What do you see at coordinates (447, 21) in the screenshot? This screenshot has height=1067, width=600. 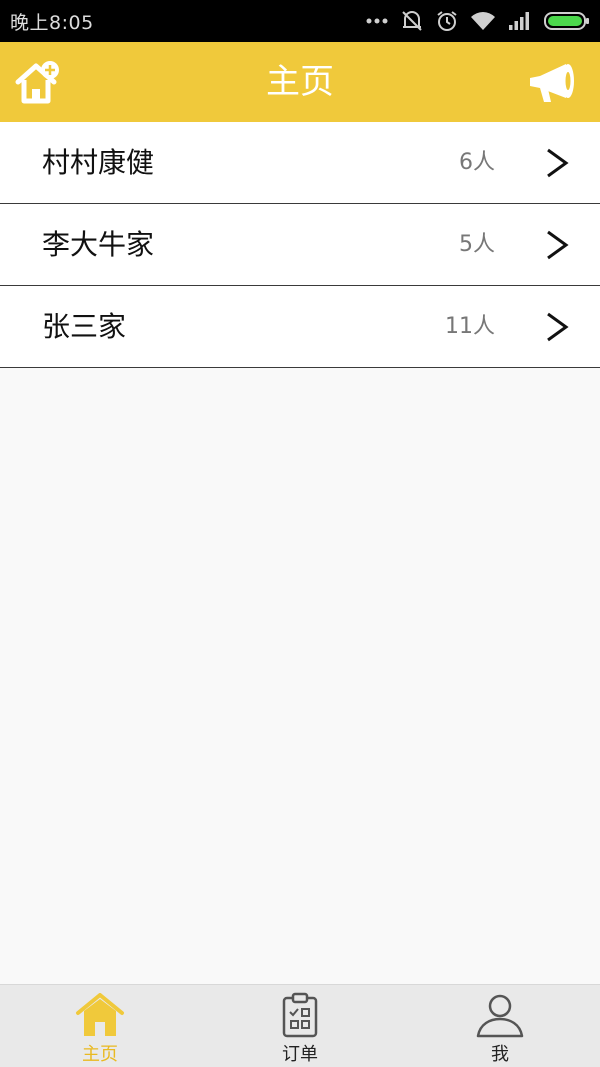 I see `alarm-icon` at bounding box center [447, 21].